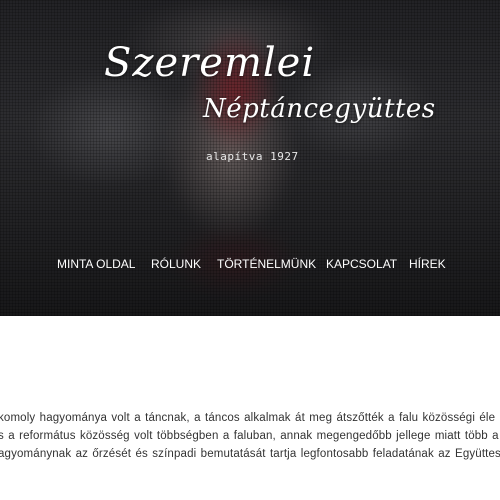 The image size is (500, 500). What do you see at coordinates (176, 264) in the screenshot?
I see `nav-item-rolunk: RÓLUNK` at bounding box center [176, 264].